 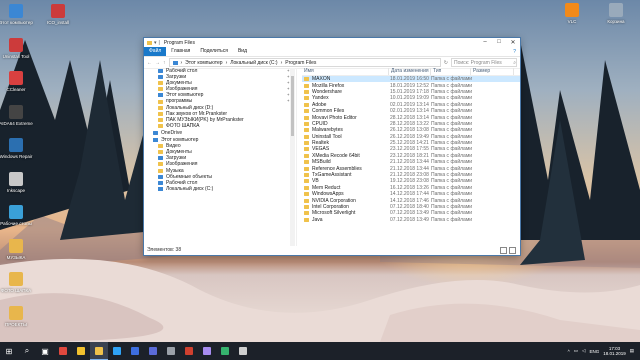 I want to click on forward-arrow-icon: →, so click(x=157, y=63).